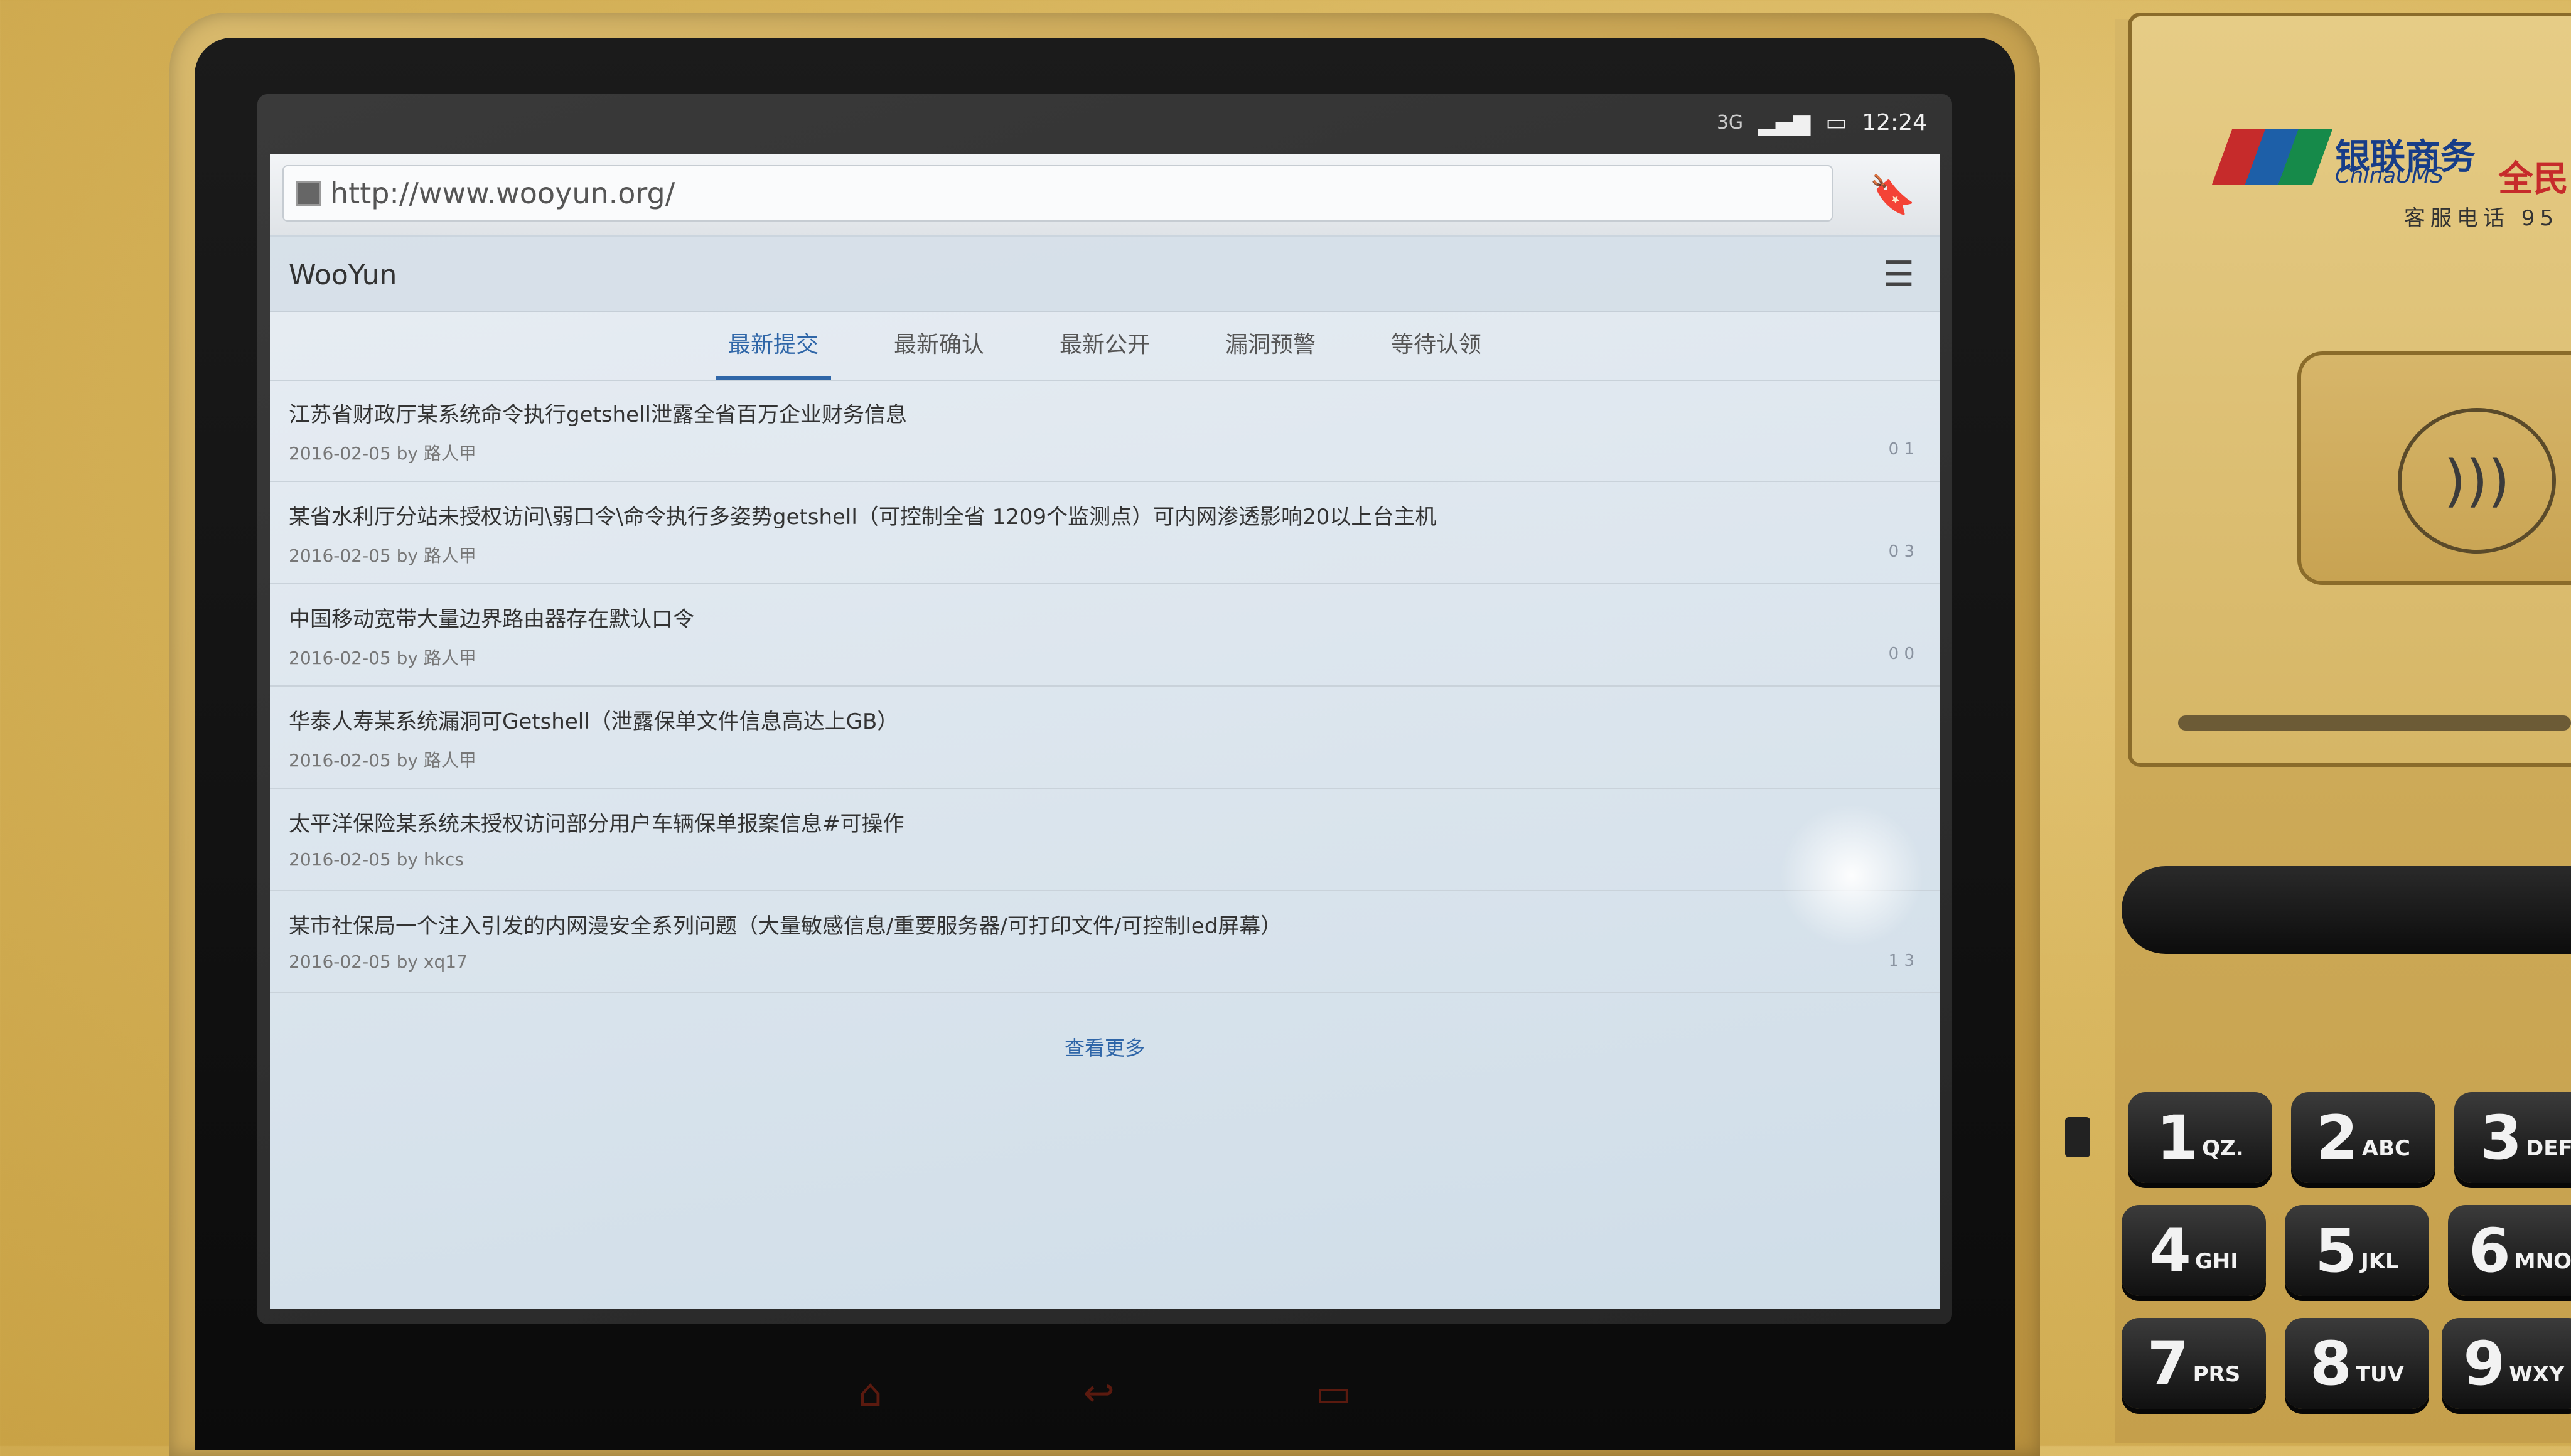  Describe the element at coordinates (2357, 1250) in the screenshot. I see `key-5: 5 JKL` at that location.